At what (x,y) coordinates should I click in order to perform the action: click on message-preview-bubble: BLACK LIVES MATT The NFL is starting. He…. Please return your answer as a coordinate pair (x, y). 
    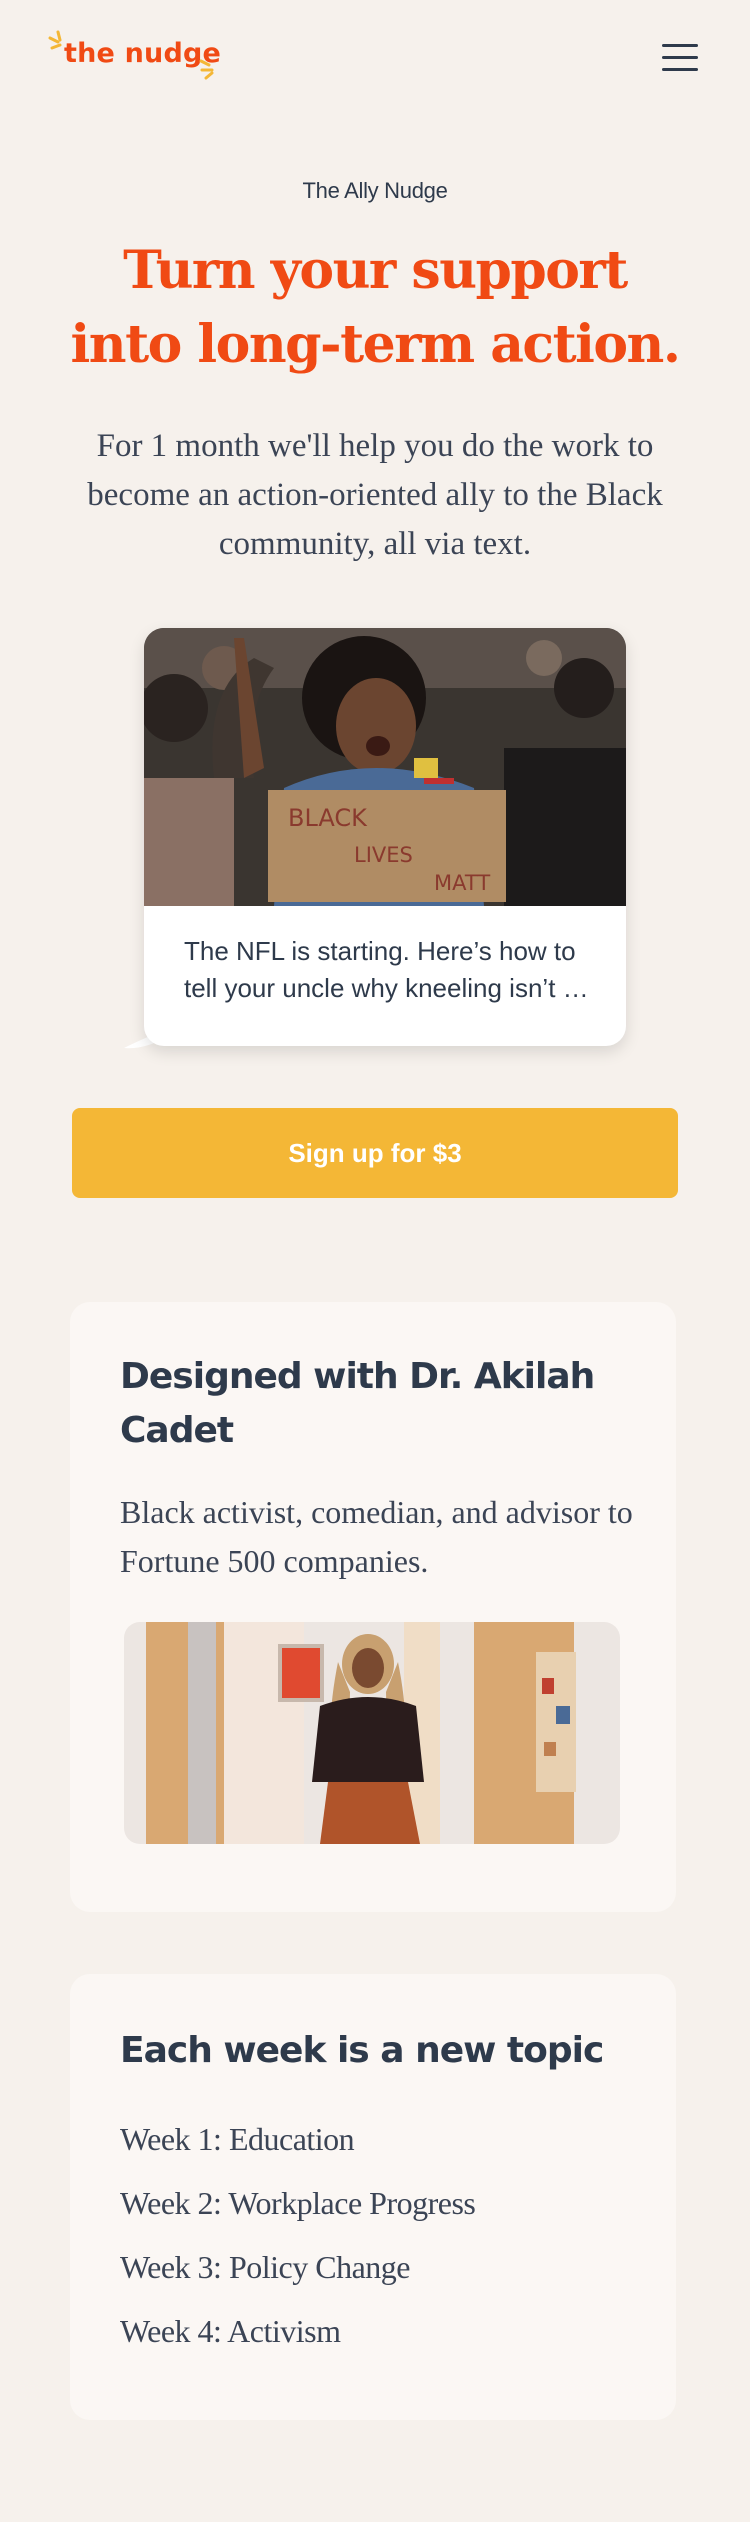
    Looking at the image, I should click on (385, 837).